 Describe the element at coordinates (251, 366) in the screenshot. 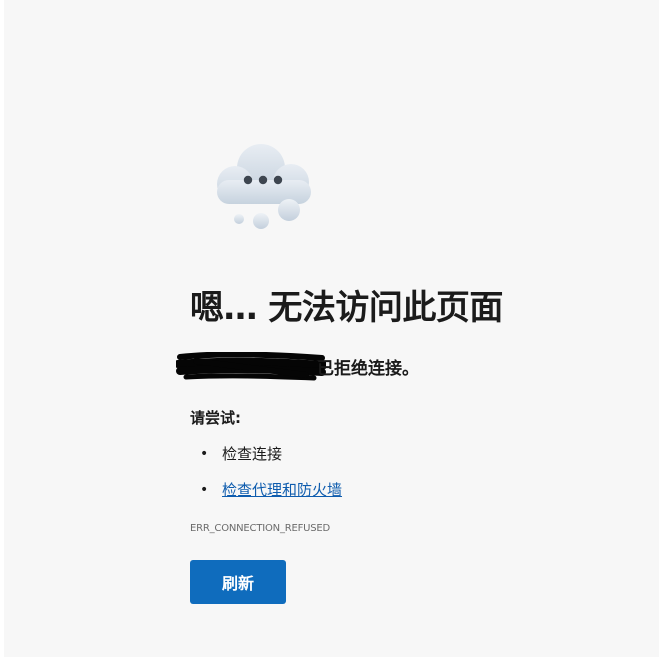

I see `redacted-host` at that location.